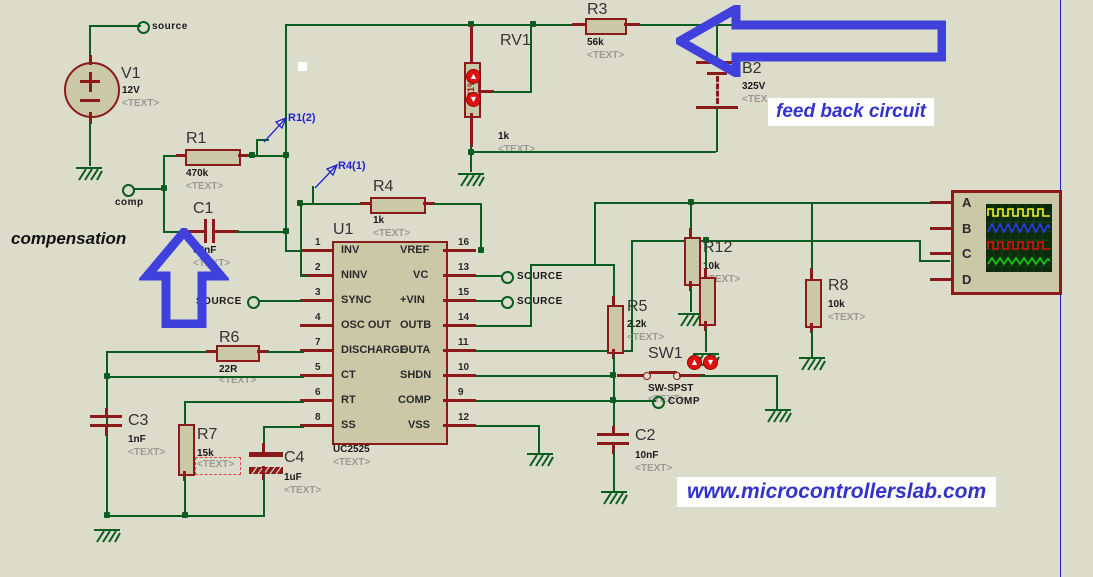 Image resolution: width=1093 pixels, height=577 pixels. Describe the element at coordinates (464, 242) in the screenshot. I see `u1-pin16-number: 16` at that location.